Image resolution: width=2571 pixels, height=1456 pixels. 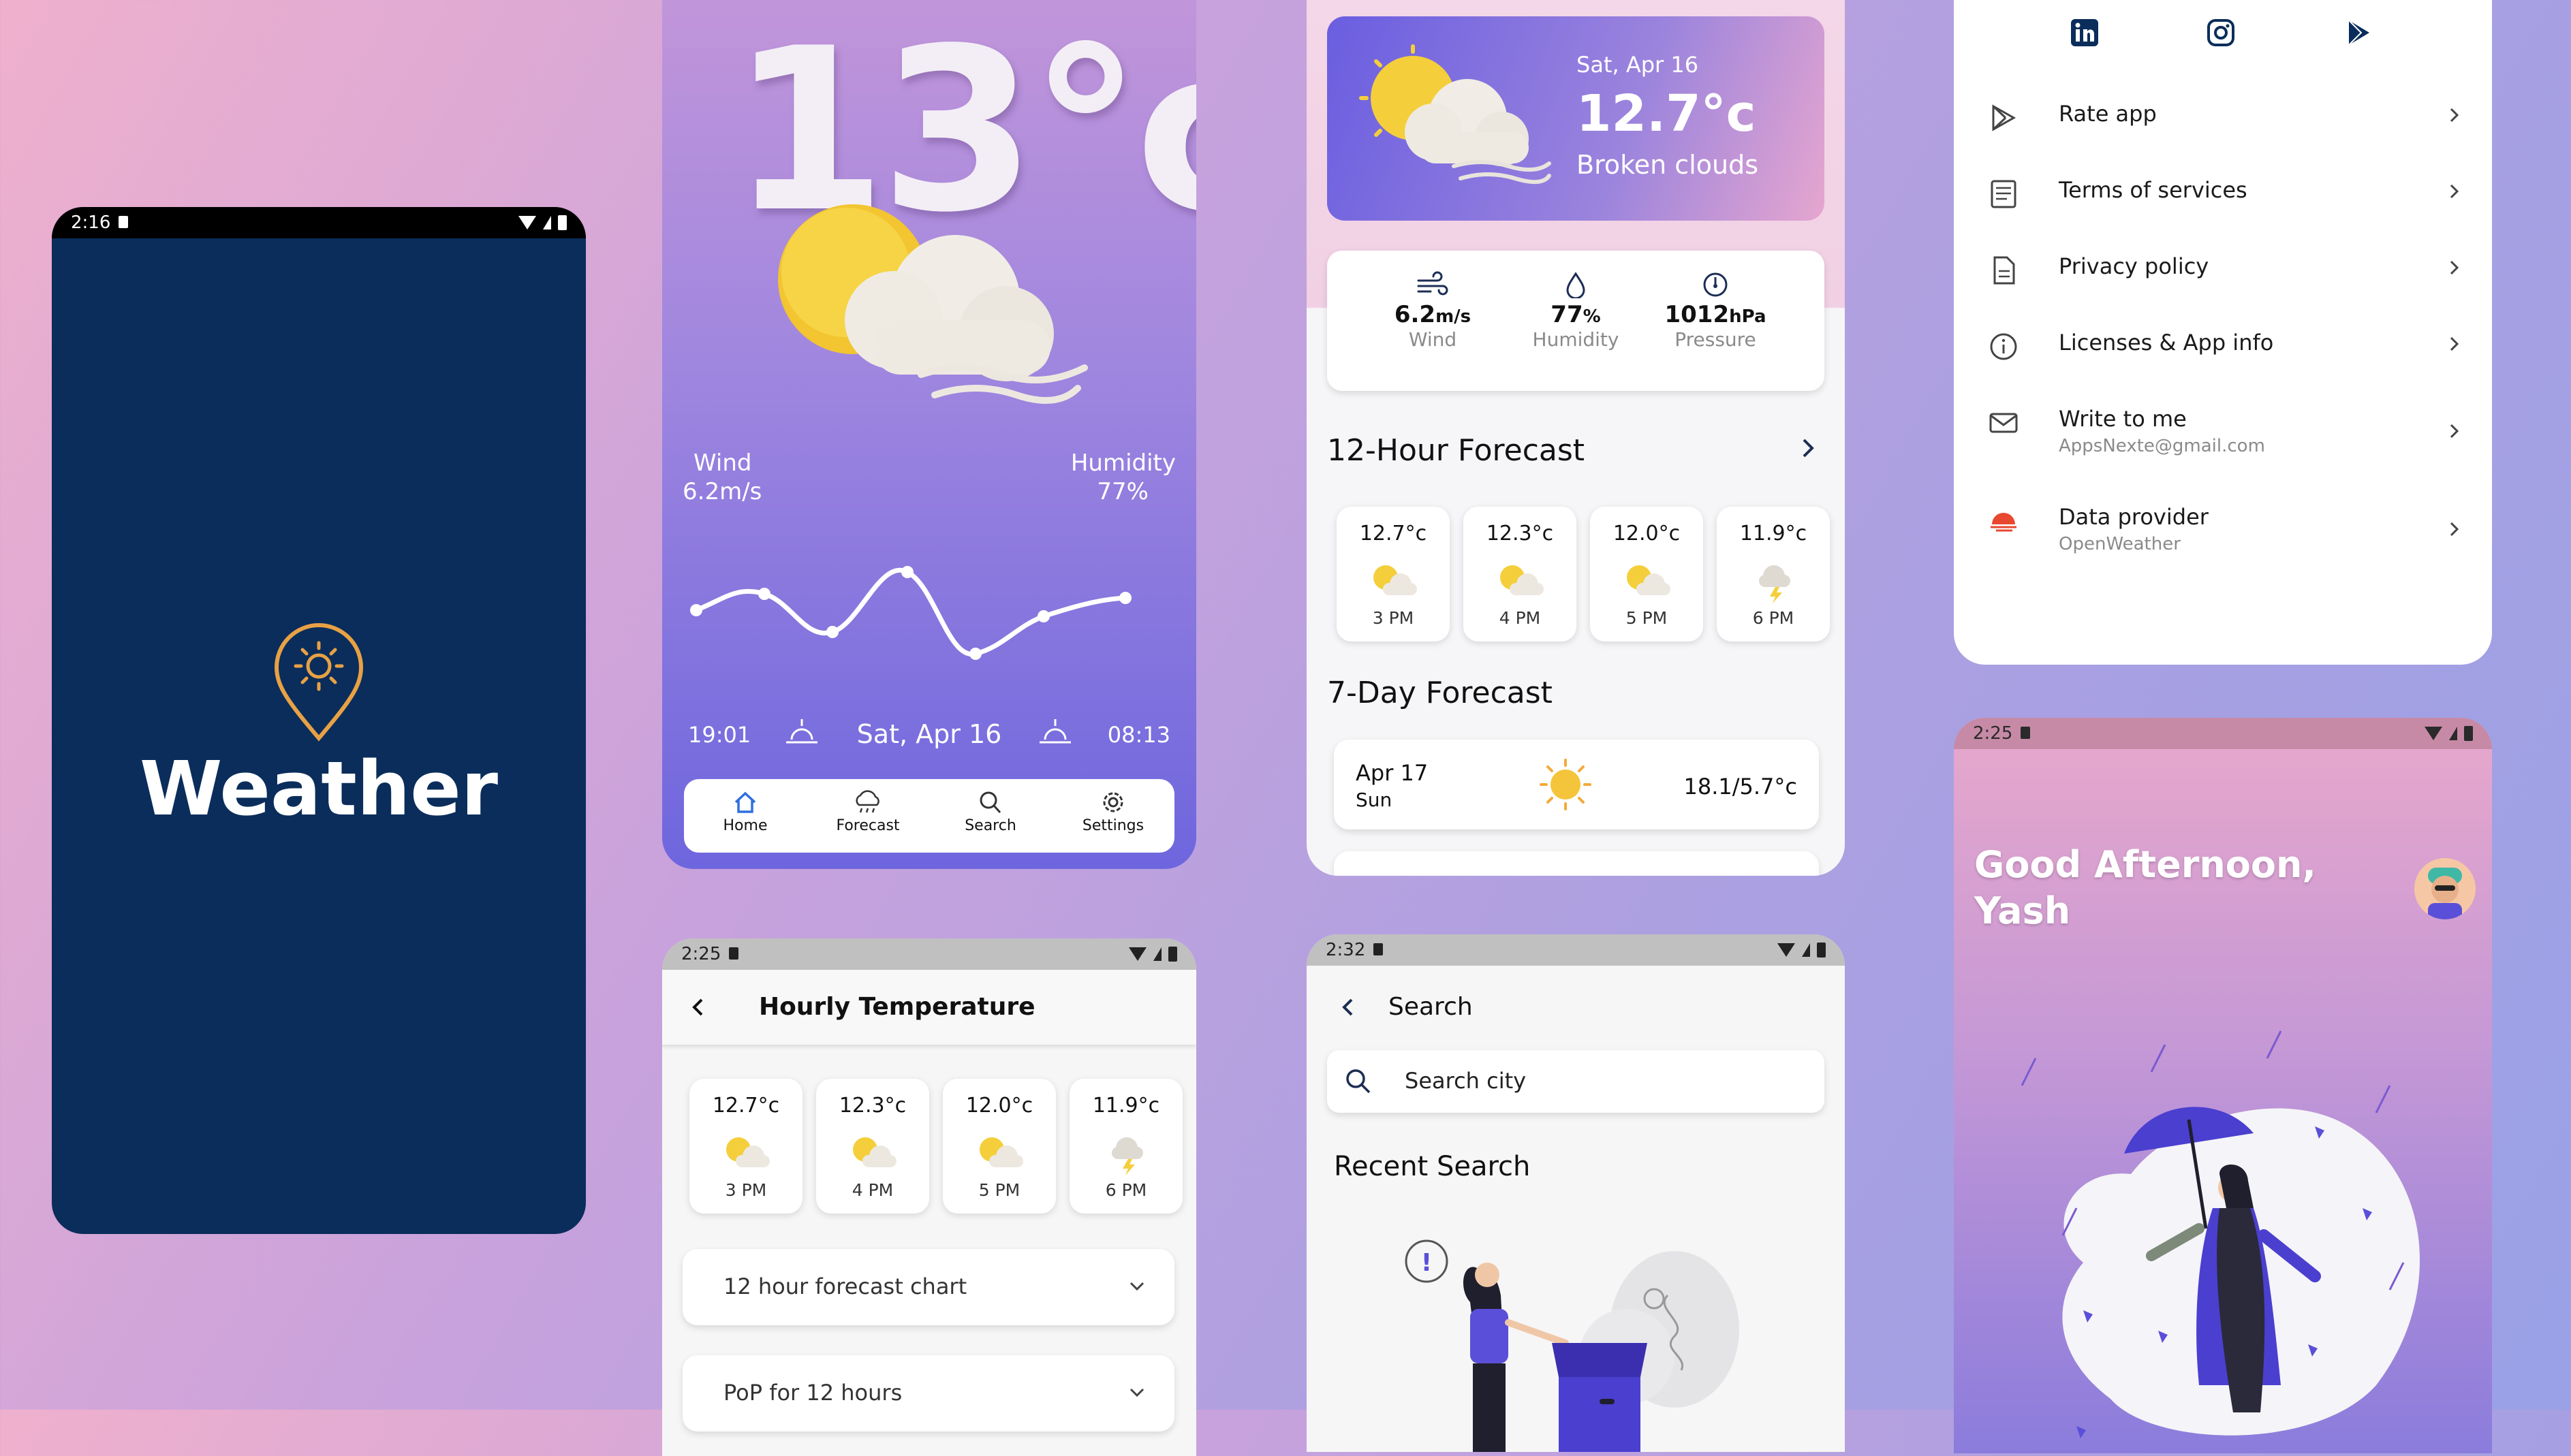 What do you see at coordinates (1113, 825) in the screenshot?
I see `nav-settings-label: Settings` at bounding box center [1113, 825].